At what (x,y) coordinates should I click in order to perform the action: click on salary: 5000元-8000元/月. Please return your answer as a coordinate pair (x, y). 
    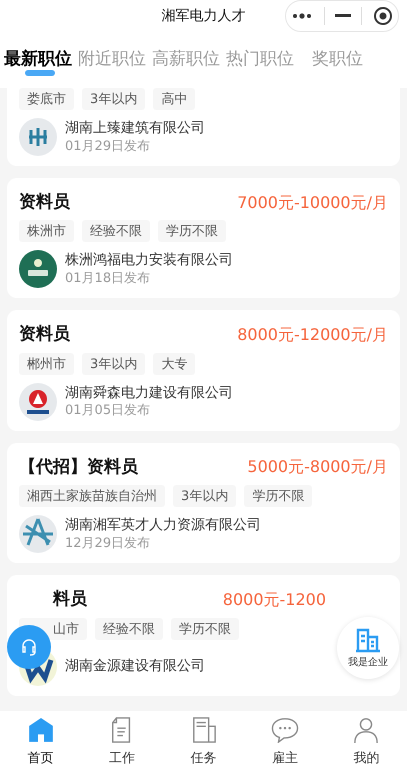
    Looking at the image, I should click on (317, 467).